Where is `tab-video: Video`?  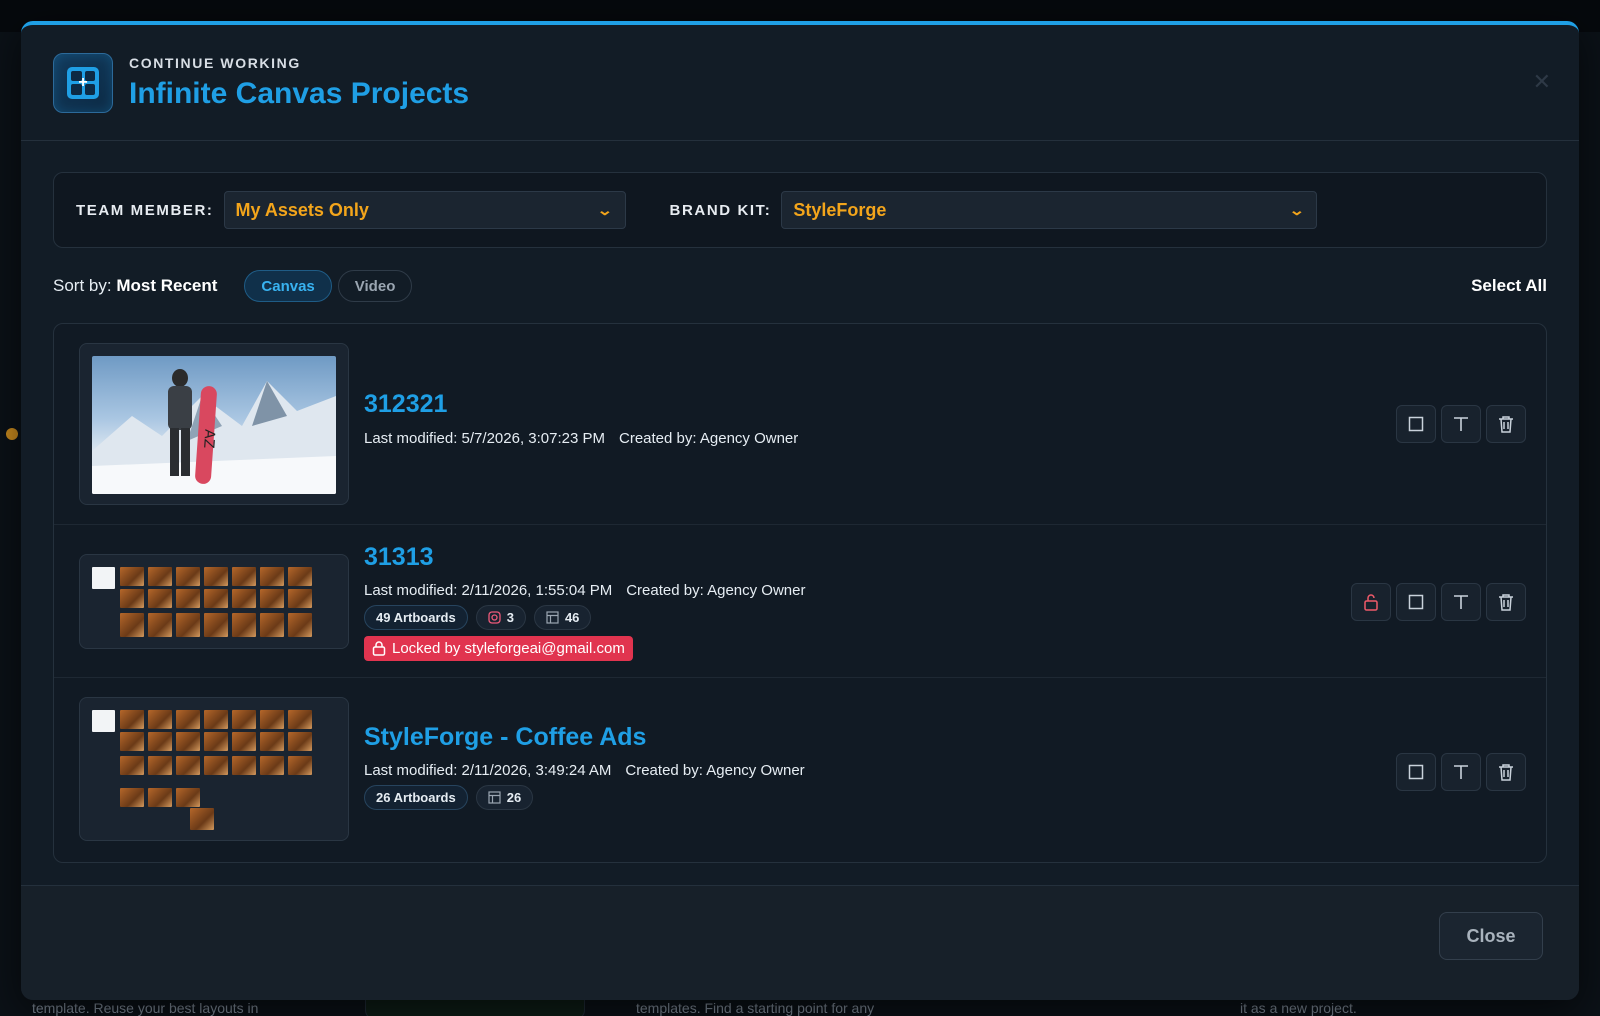
tab-video: Video is located at coordinates (375, 286).